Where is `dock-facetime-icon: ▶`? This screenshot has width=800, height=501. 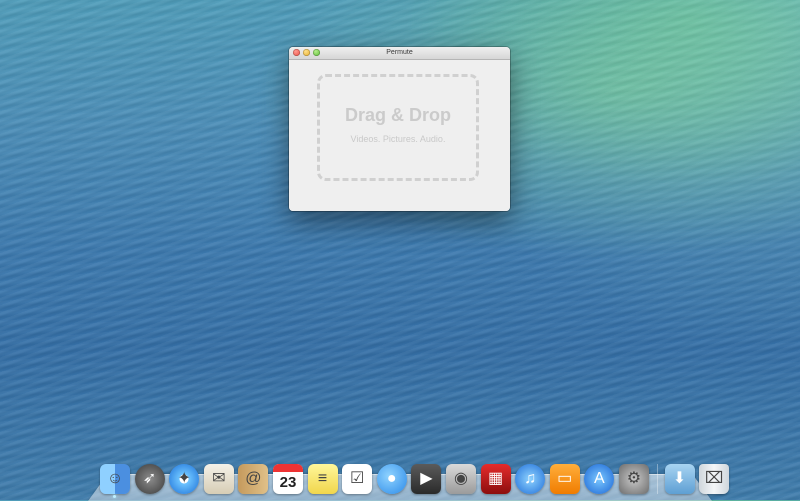 dock-facetime-icon: ▶ is located at coordinates (426, 479).